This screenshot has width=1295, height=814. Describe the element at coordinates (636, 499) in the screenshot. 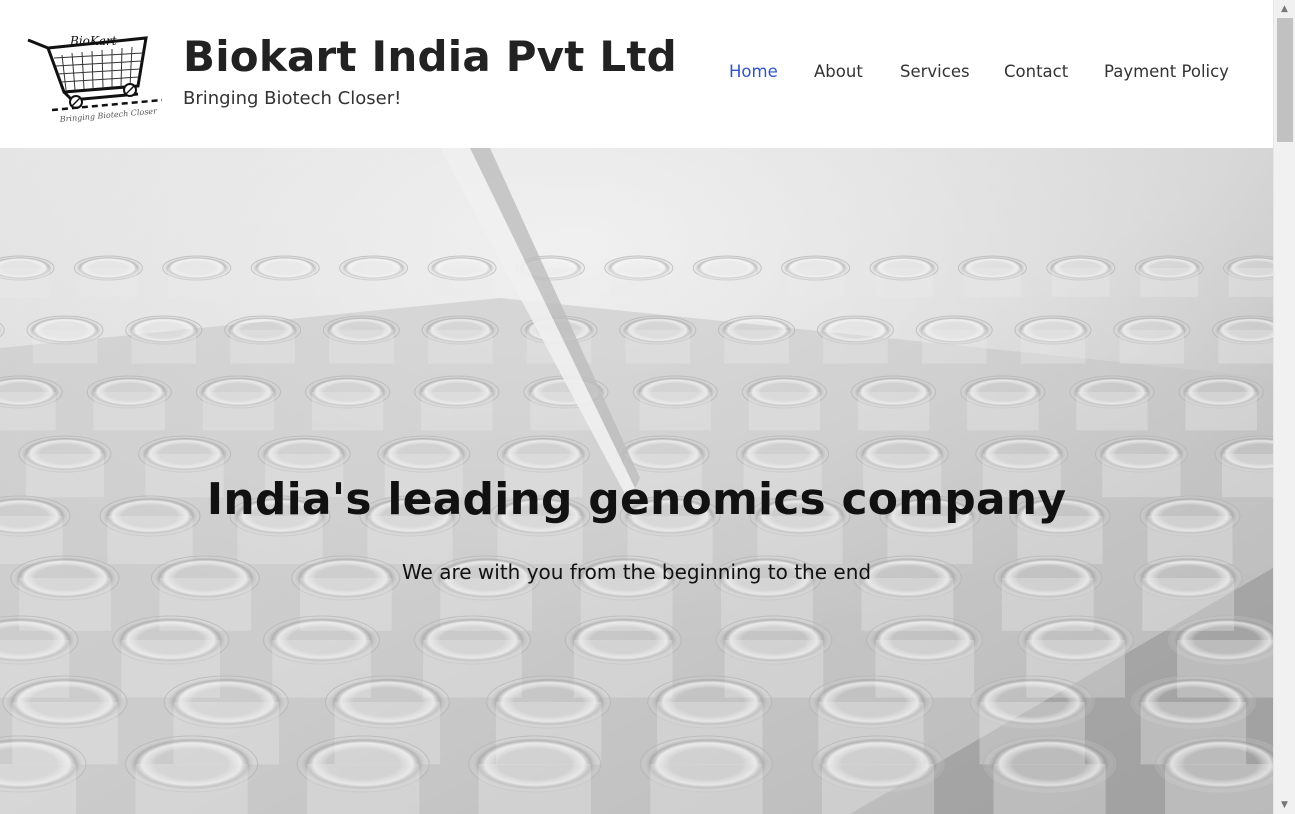

I see `hero-title: India's leading genomics company` at that location.